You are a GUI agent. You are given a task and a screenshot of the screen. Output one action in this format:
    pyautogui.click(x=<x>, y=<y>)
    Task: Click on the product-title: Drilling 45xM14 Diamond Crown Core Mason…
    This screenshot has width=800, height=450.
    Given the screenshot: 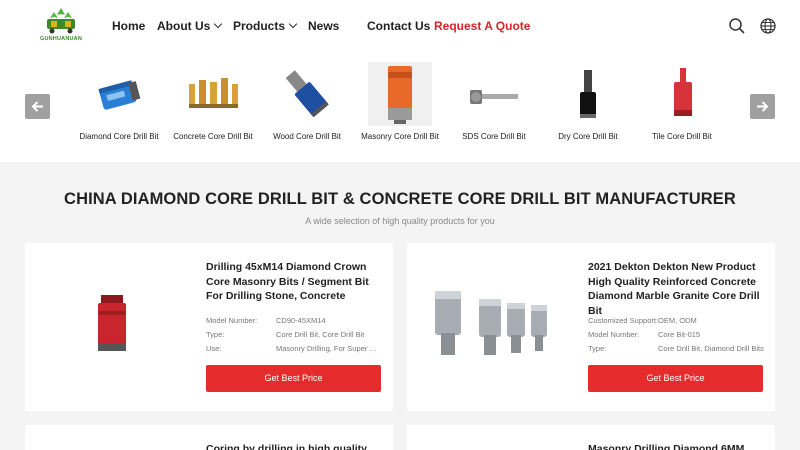 What is the action you would take?
    pyautogui.click(x=295, y=282)
    